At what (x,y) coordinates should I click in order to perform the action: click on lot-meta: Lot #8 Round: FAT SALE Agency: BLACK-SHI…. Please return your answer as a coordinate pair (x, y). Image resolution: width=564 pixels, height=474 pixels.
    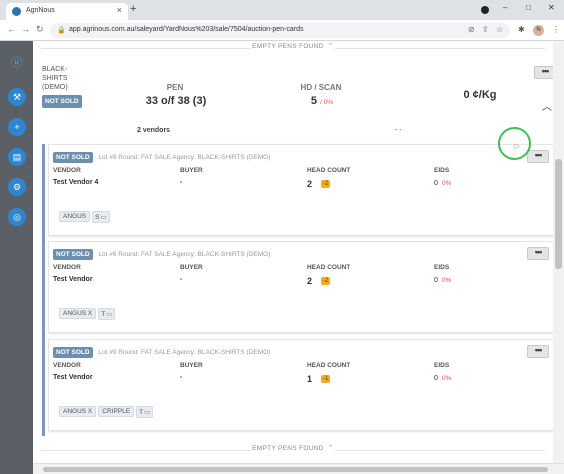
    Looking at the image, I should click on (184, 157).